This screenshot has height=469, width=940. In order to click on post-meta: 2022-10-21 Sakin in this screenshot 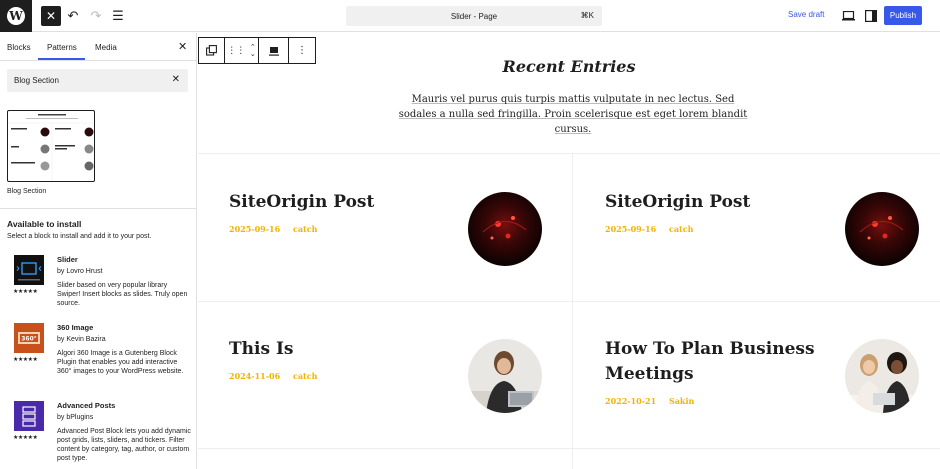, I will do `click(654, 401)`.